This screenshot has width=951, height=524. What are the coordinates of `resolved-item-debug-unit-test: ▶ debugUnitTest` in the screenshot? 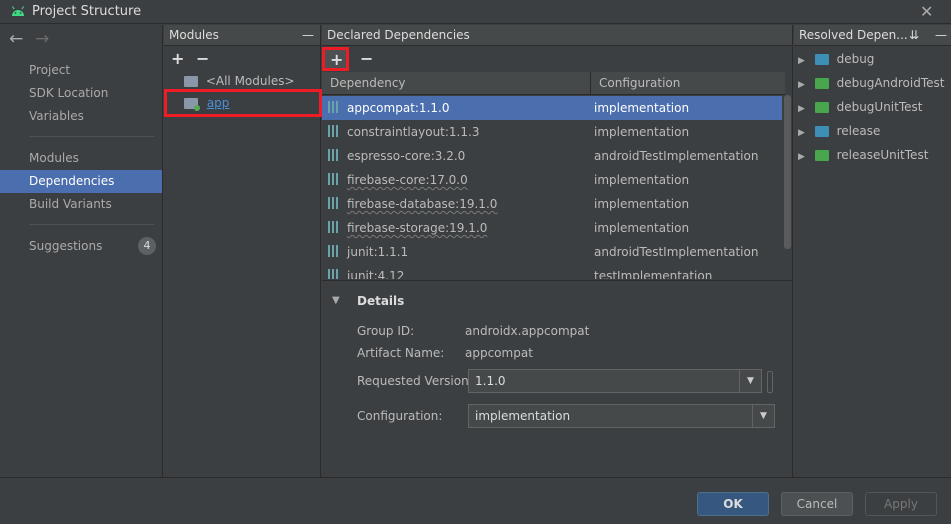 It's located at (860, 107).